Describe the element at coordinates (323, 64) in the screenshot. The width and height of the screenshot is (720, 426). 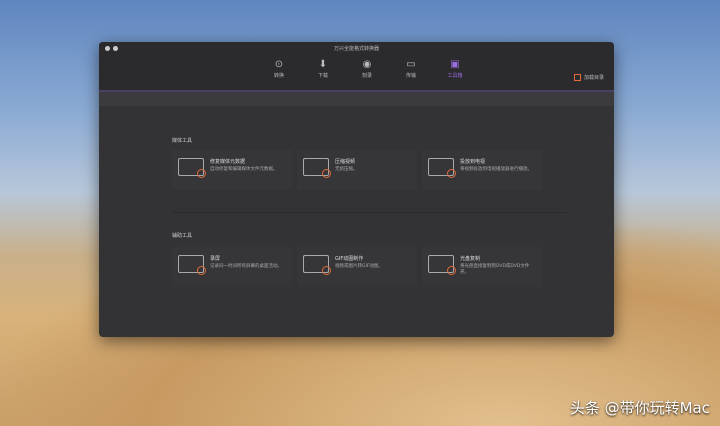
I see `download-icon: ⬇` at that location.